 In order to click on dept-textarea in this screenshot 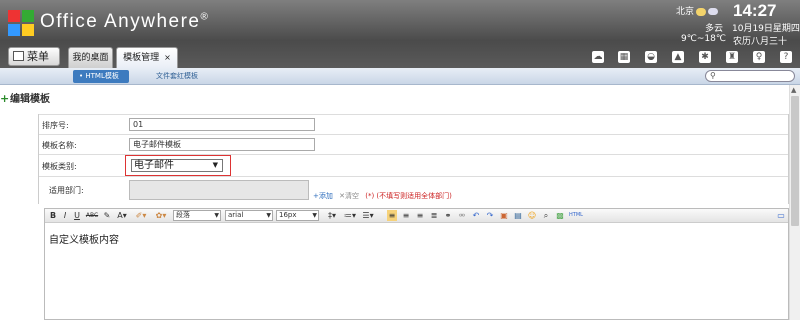, I will do `click(219, 190)`.